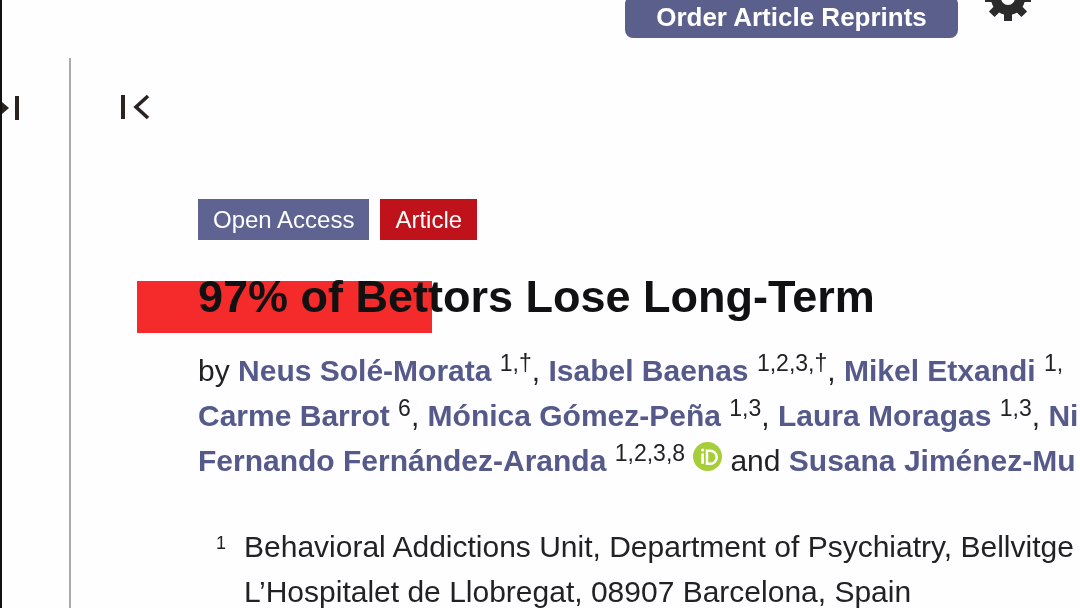 Image resolution: width=1080 pixels, height=608 pixels. Describe the element at coordinates (885, 415) in the screenshot. I see `author-link: Laura Moragas` at that location.